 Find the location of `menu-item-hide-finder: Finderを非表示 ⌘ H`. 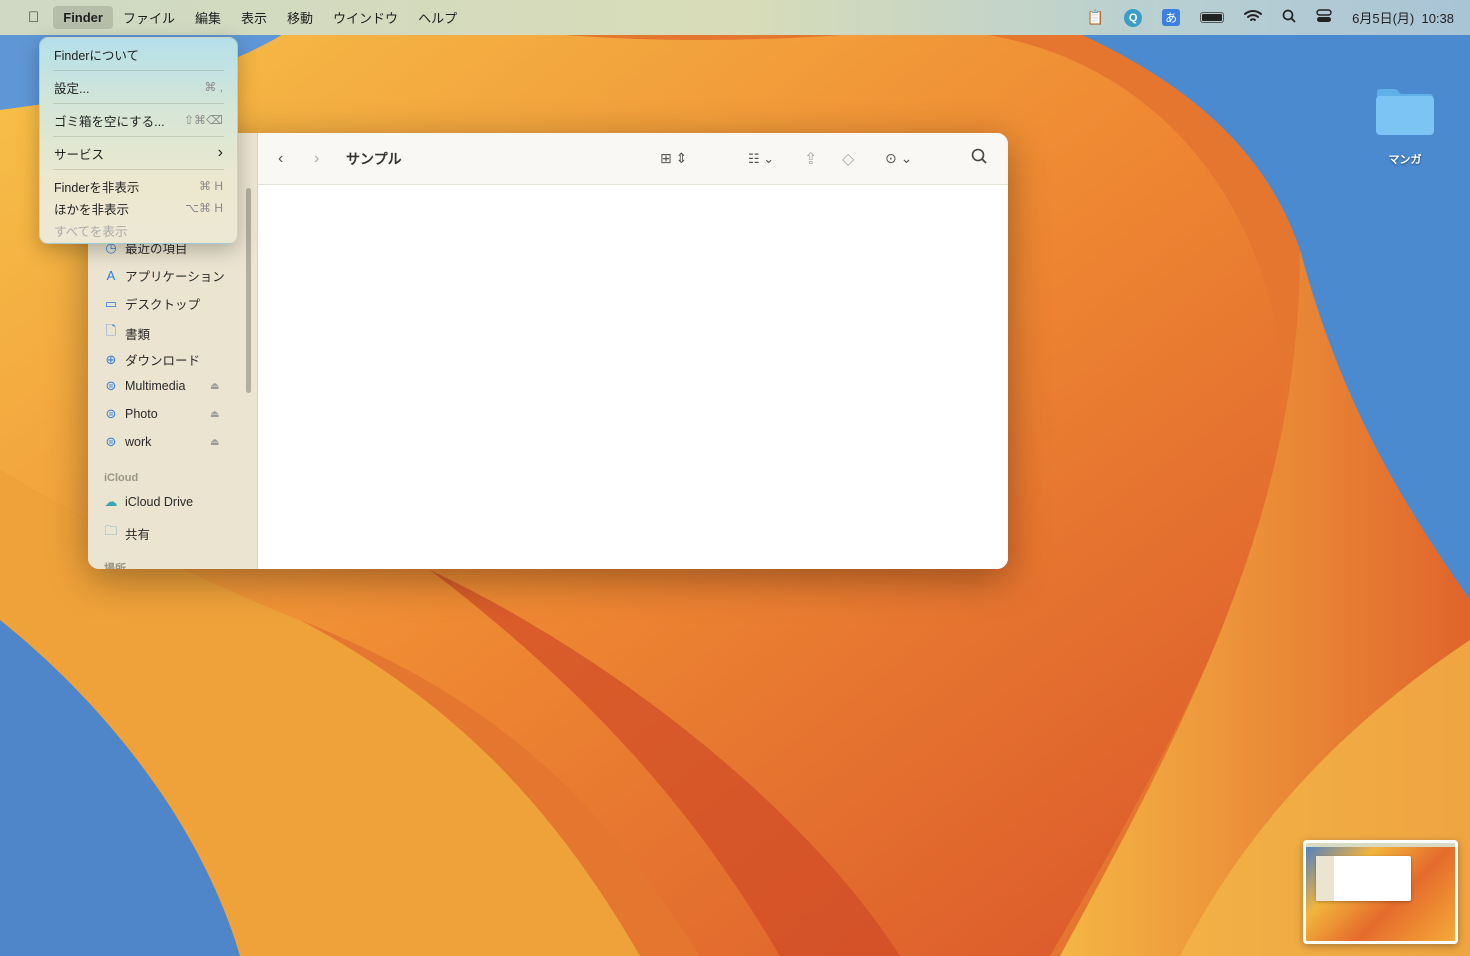

menu-item-hide-finder: Finderを非表示 ⌘ H is located at coordinates (138, 186).